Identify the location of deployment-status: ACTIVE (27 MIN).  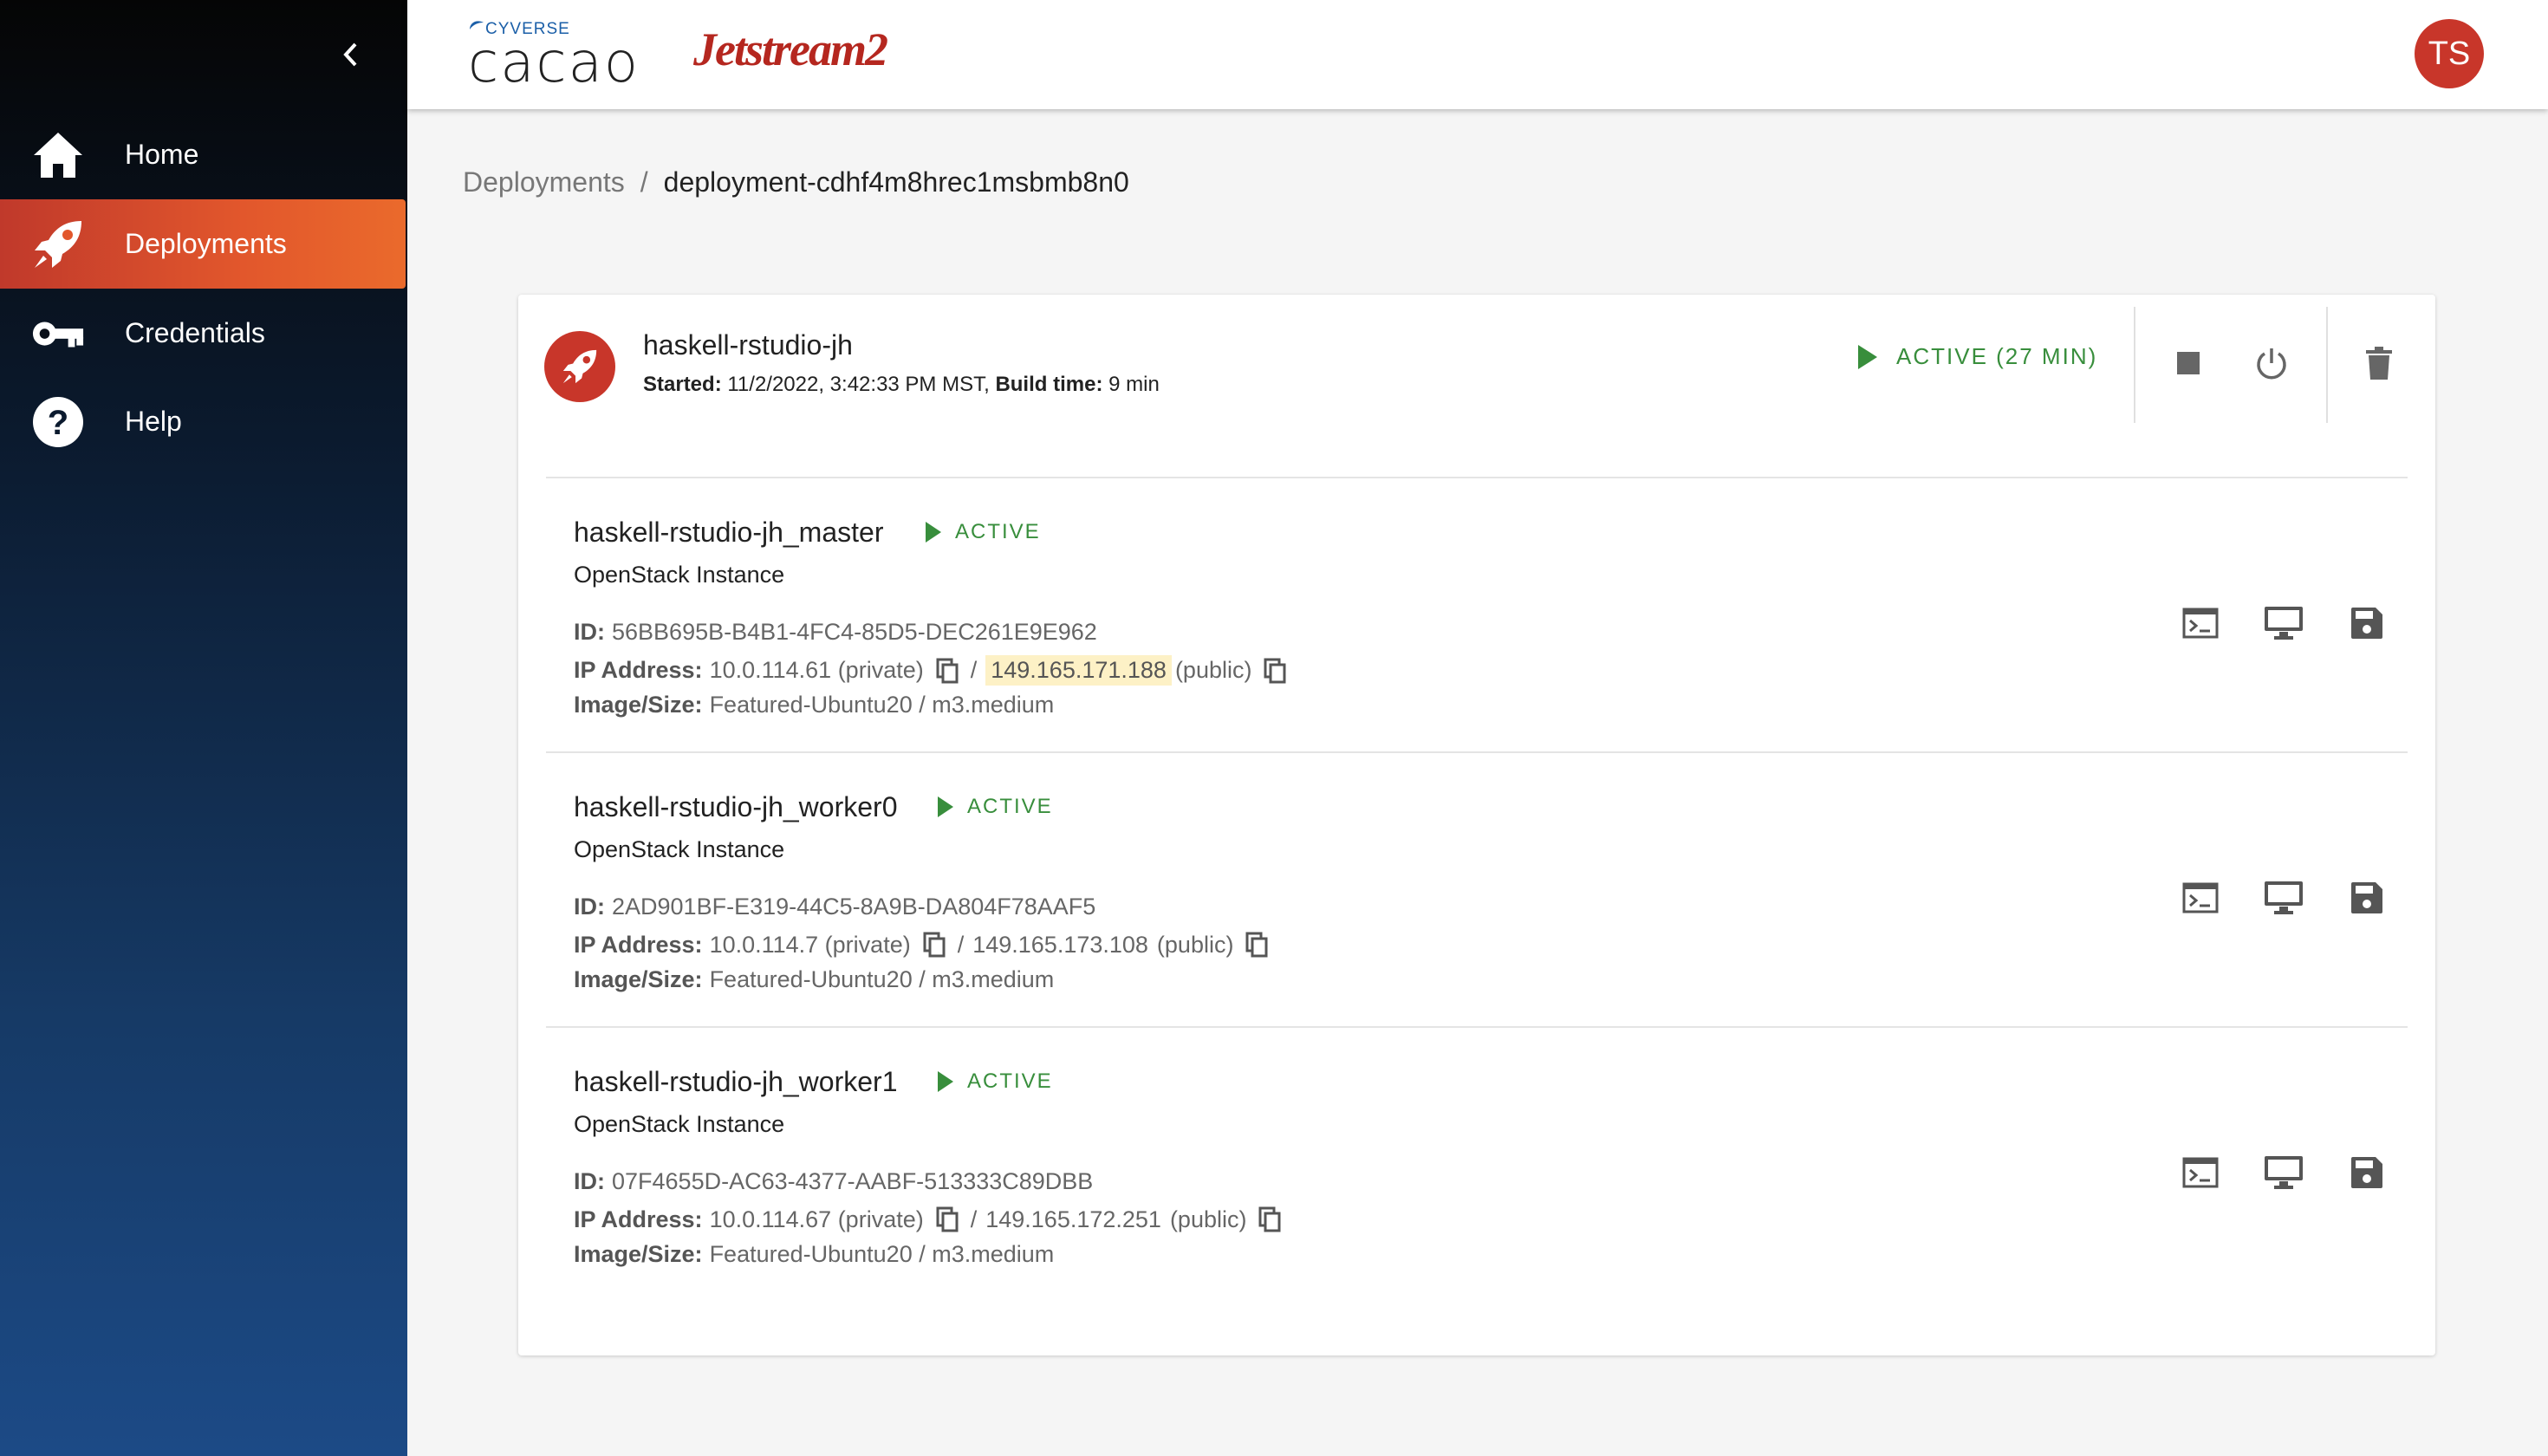
(1977, 356).